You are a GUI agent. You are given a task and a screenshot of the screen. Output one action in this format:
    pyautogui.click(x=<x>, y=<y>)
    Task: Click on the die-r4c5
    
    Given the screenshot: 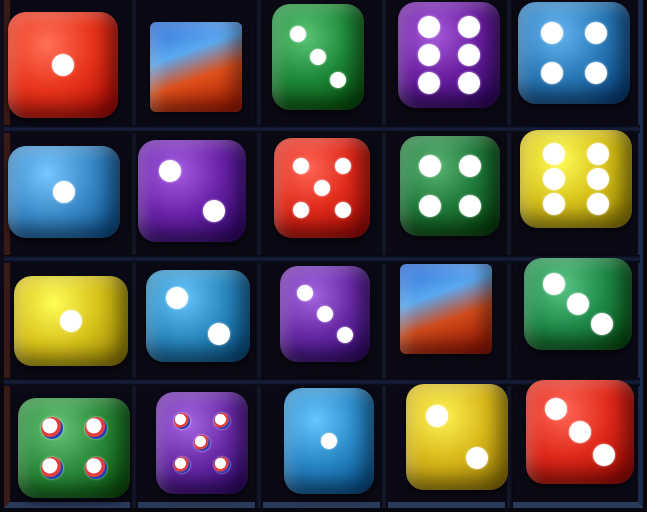 What is the action you would take?
    pyautogui.click(x=580, y=432)
    